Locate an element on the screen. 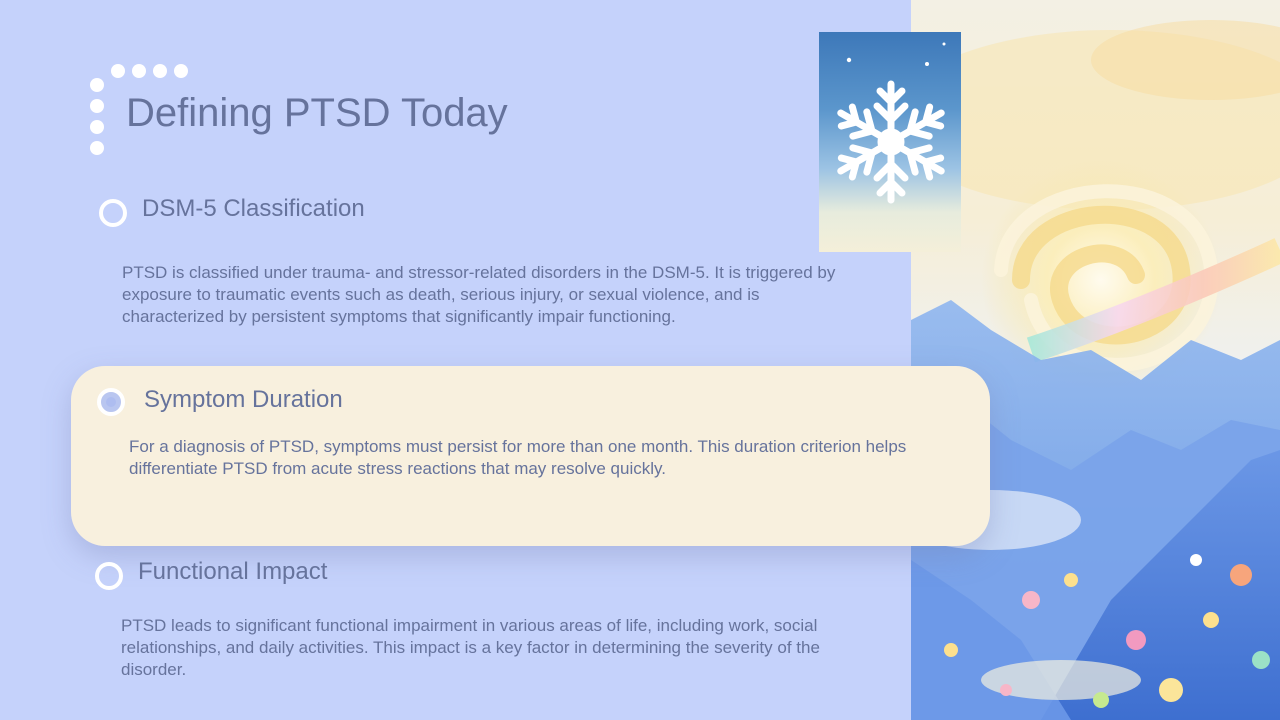 The width and height of the screenshot is (1280, 720). snowflake-image is located at coordinates (890, 142).